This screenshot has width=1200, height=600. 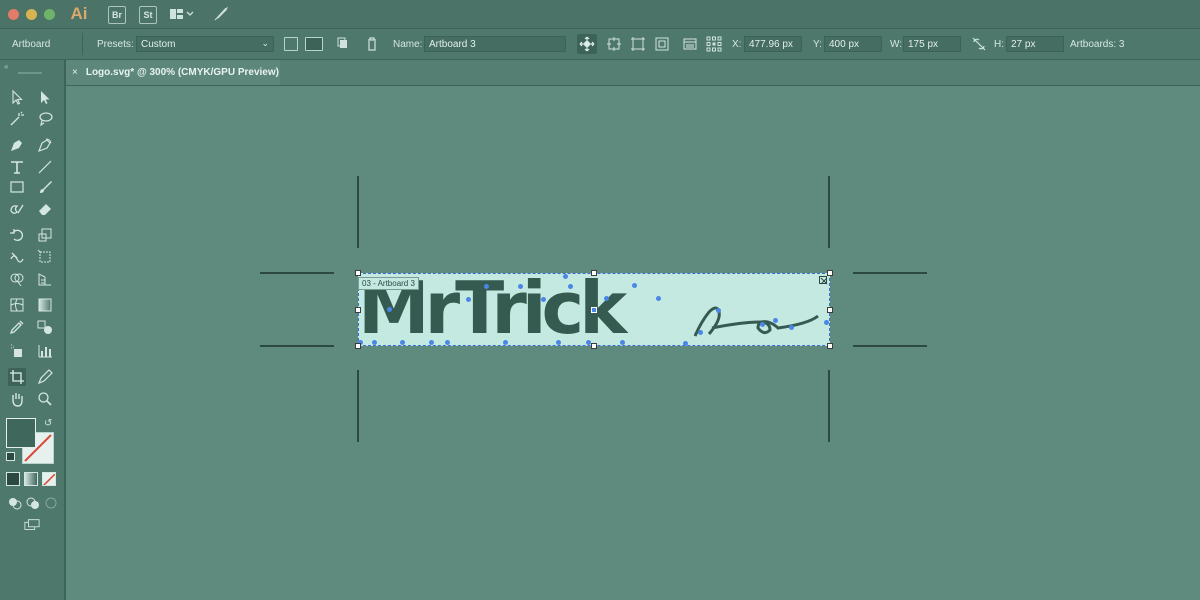 What do you see at coordinates (10, 456) in the screenshot?
I see `default-colors-icon` at bounding box center [10, 456].